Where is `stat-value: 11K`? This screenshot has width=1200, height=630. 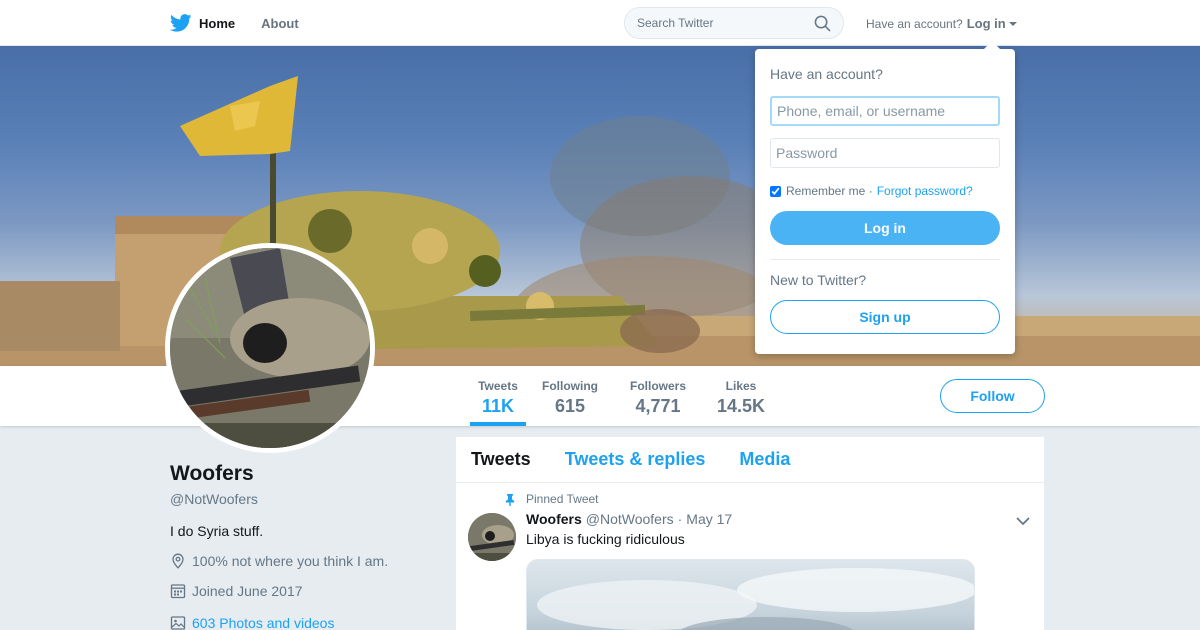
stat-value: 11K is located at coordinates (498, 406).